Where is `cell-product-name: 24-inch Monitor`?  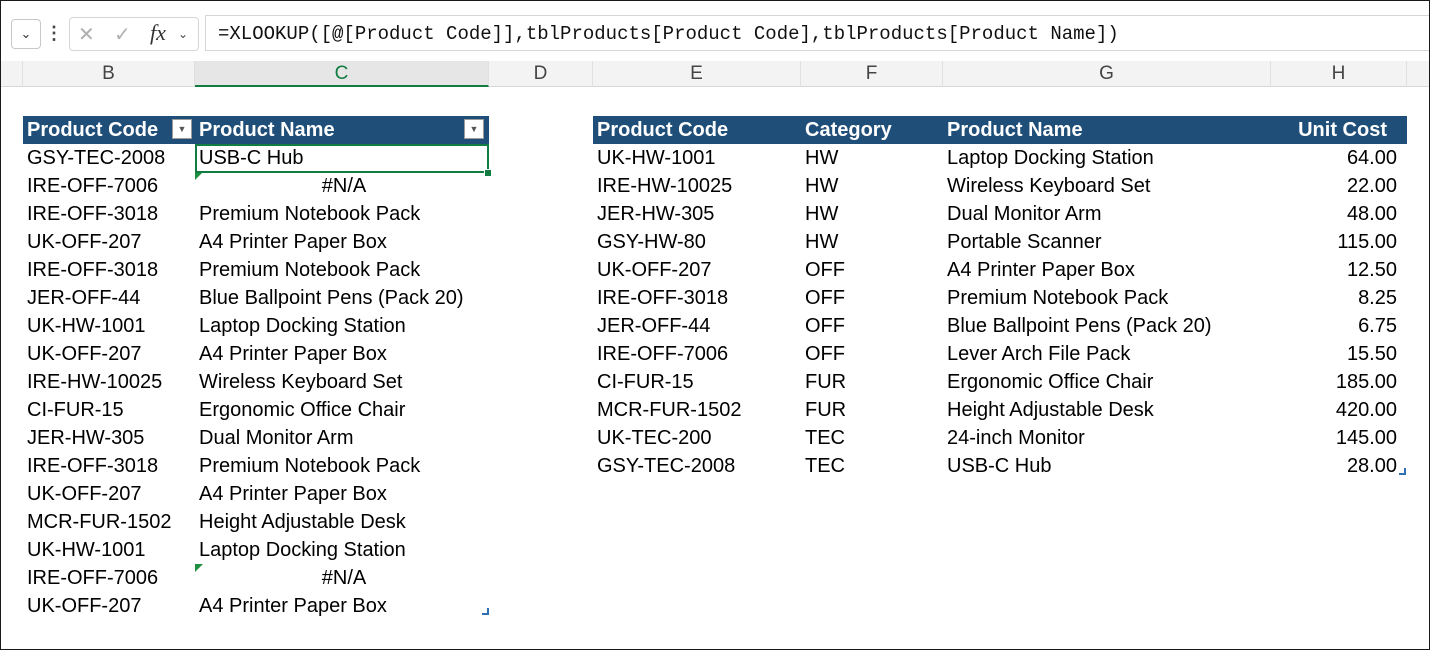
cell-product-name: 24-inch Monitor is located at coordinates (1107, 438).